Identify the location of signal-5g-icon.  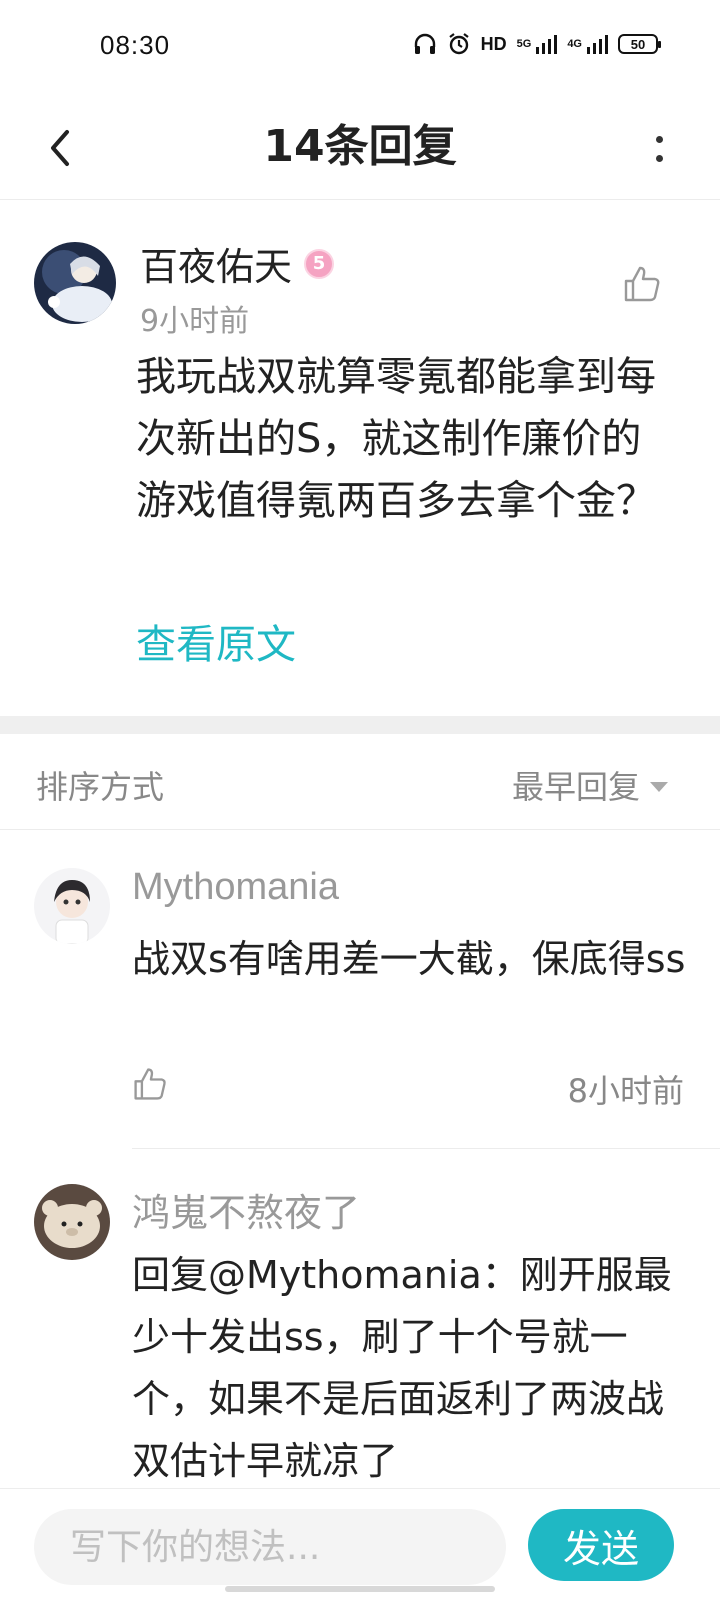
(547, 44).